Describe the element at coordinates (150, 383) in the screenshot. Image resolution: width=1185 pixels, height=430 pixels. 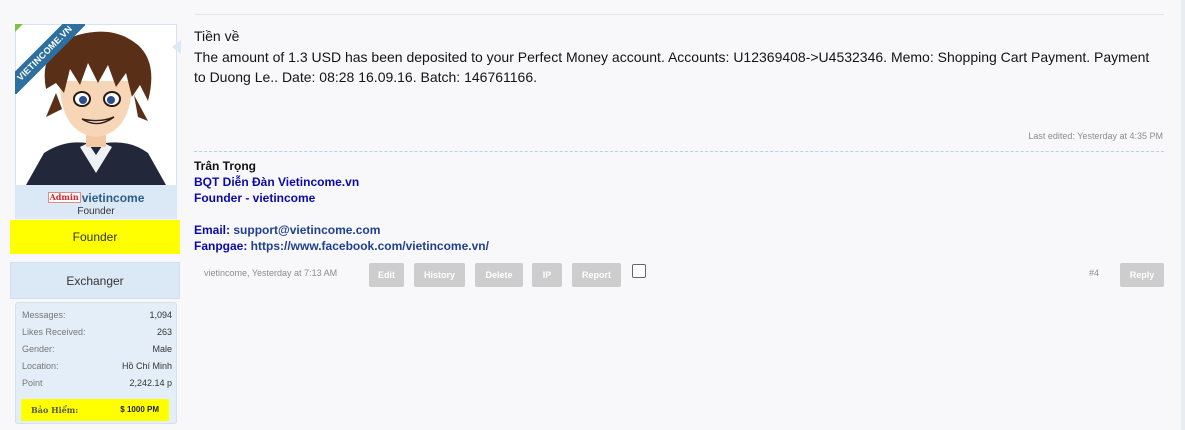
I see `stat-value: 2,242.14 p` at that location.